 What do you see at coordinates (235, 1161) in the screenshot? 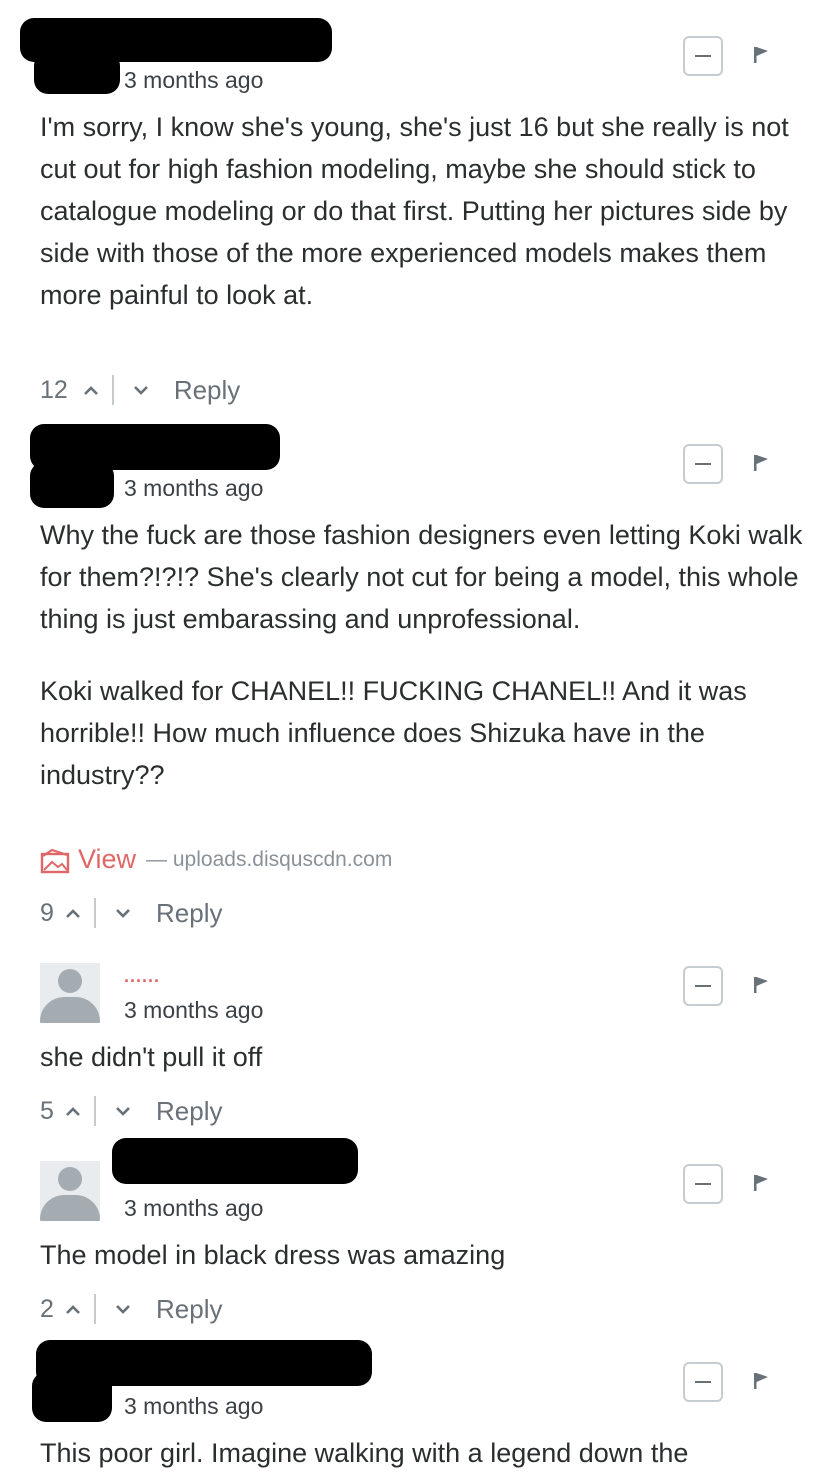
I see `redacted-username` at bounding box center [235, 1161].